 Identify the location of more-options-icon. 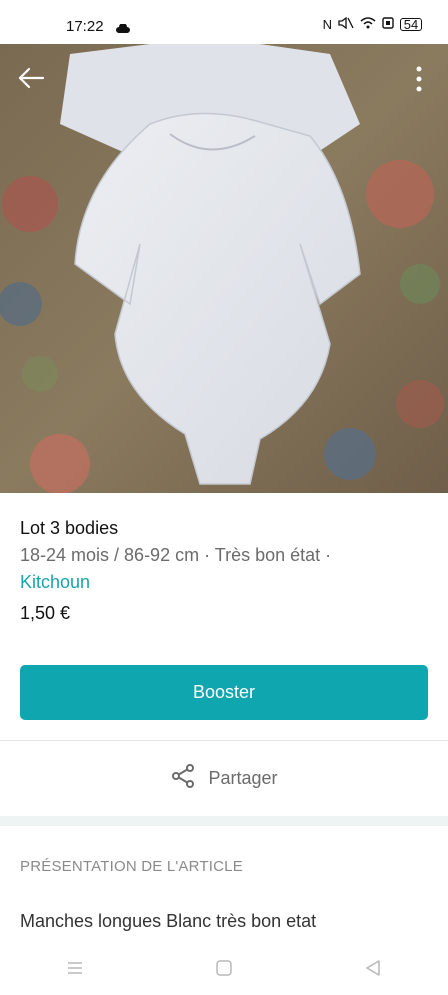
(419, 79).